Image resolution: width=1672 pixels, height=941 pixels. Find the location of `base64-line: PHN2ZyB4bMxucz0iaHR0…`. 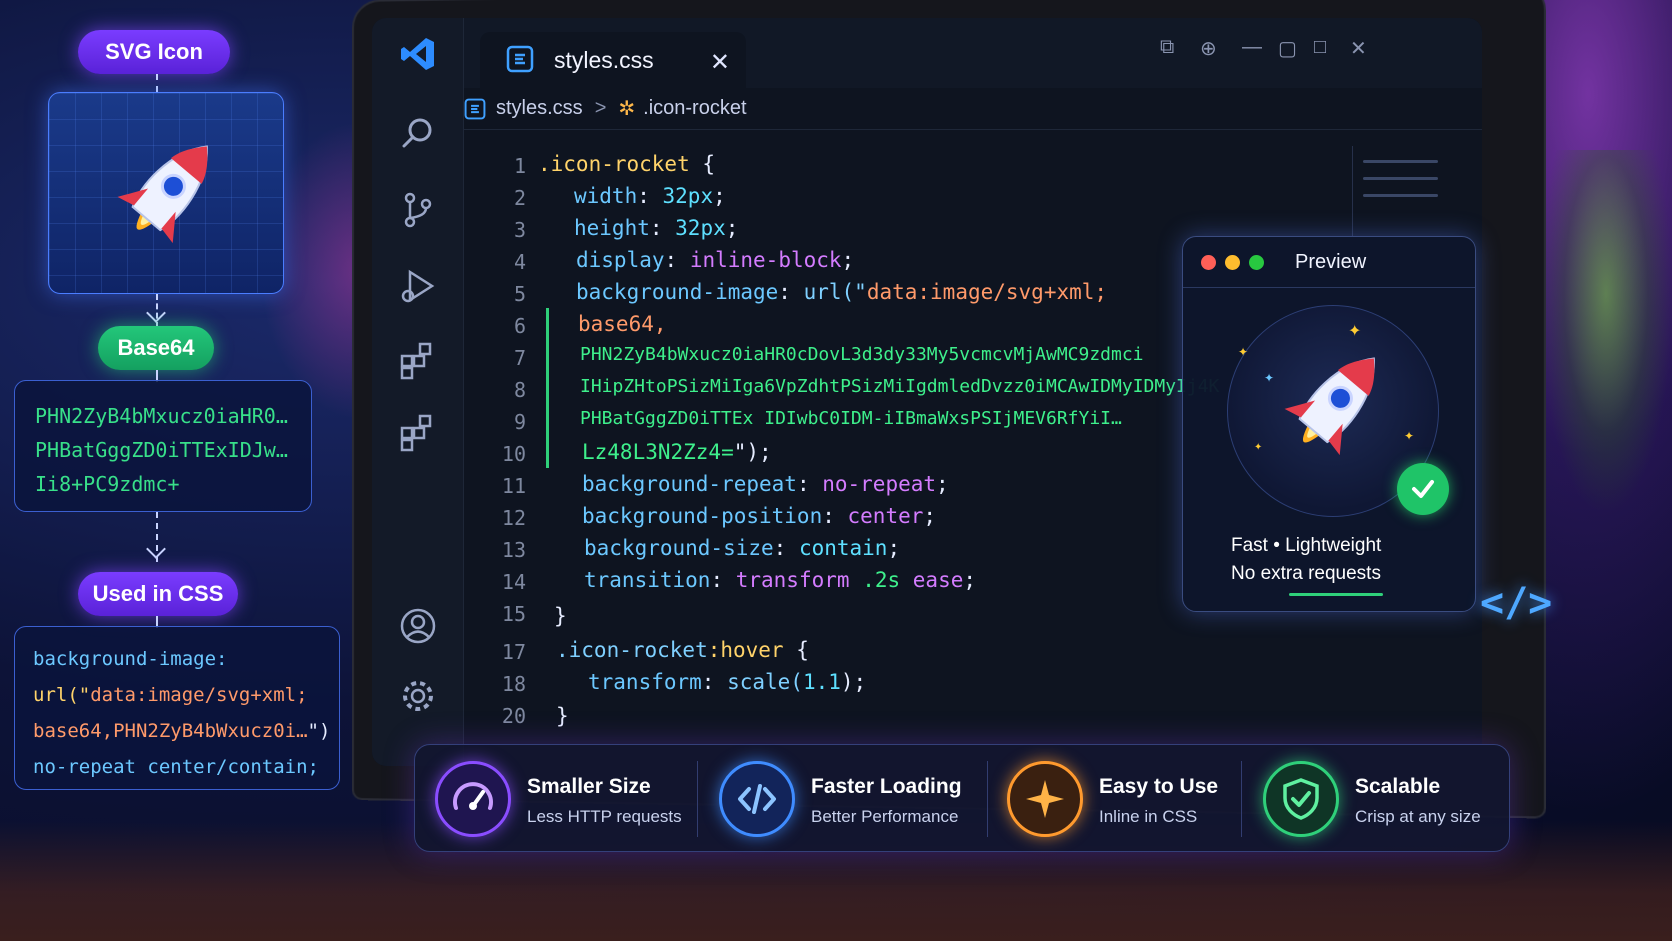

base64-line: PHN2ZyB4bMxucz0iaHR0… is located at coordinates (161, 416).